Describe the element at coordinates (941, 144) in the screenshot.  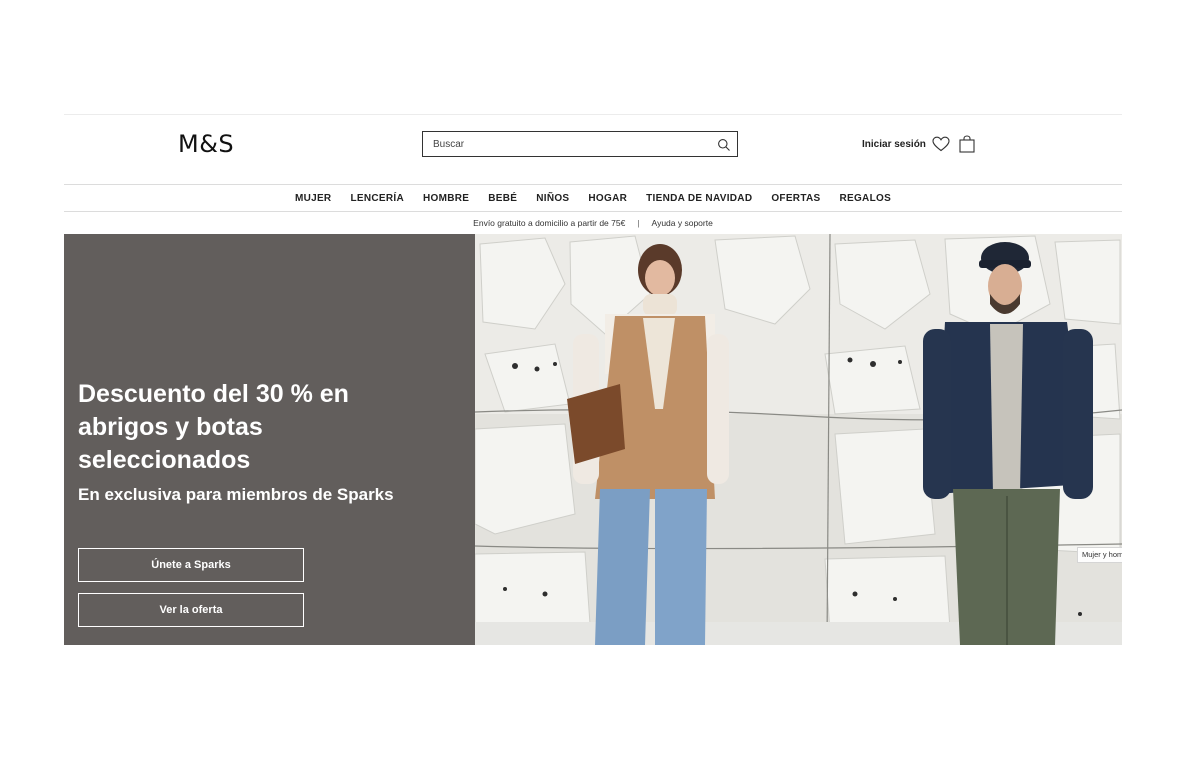
I see `heart-icon` at that location.